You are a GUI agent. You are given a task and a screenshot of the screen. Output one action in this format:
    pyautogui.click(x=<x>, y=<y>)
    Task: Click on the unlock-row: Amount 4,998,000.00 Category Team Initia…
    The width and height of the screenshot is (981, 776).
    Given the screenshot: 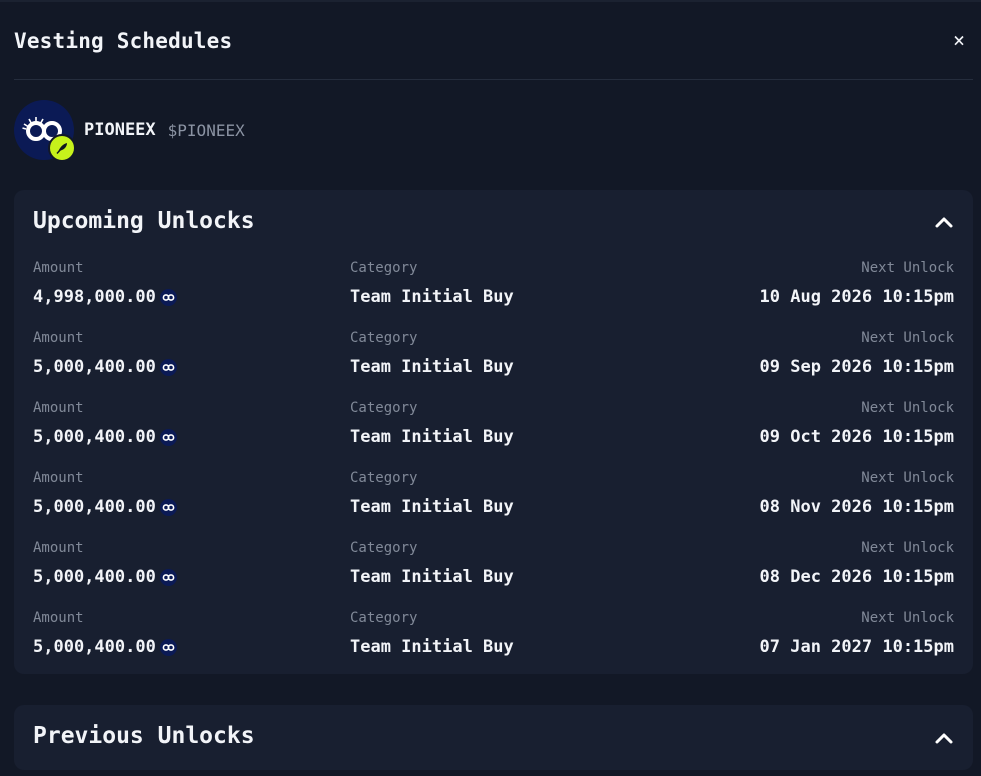 What is the action you would take?
    pyautogui.click(x=493, y=295)
    